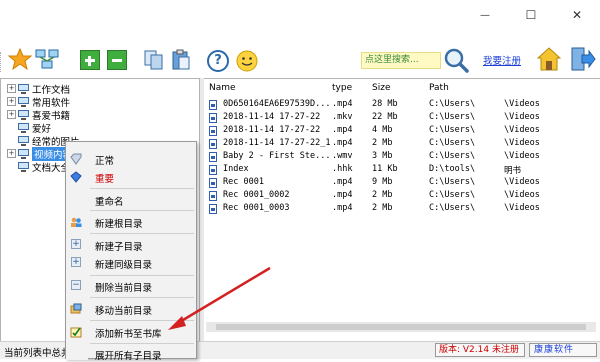  Describe the element at coordinates (219, 298) in the screenshot. I see `annotation-arrow` at that location.